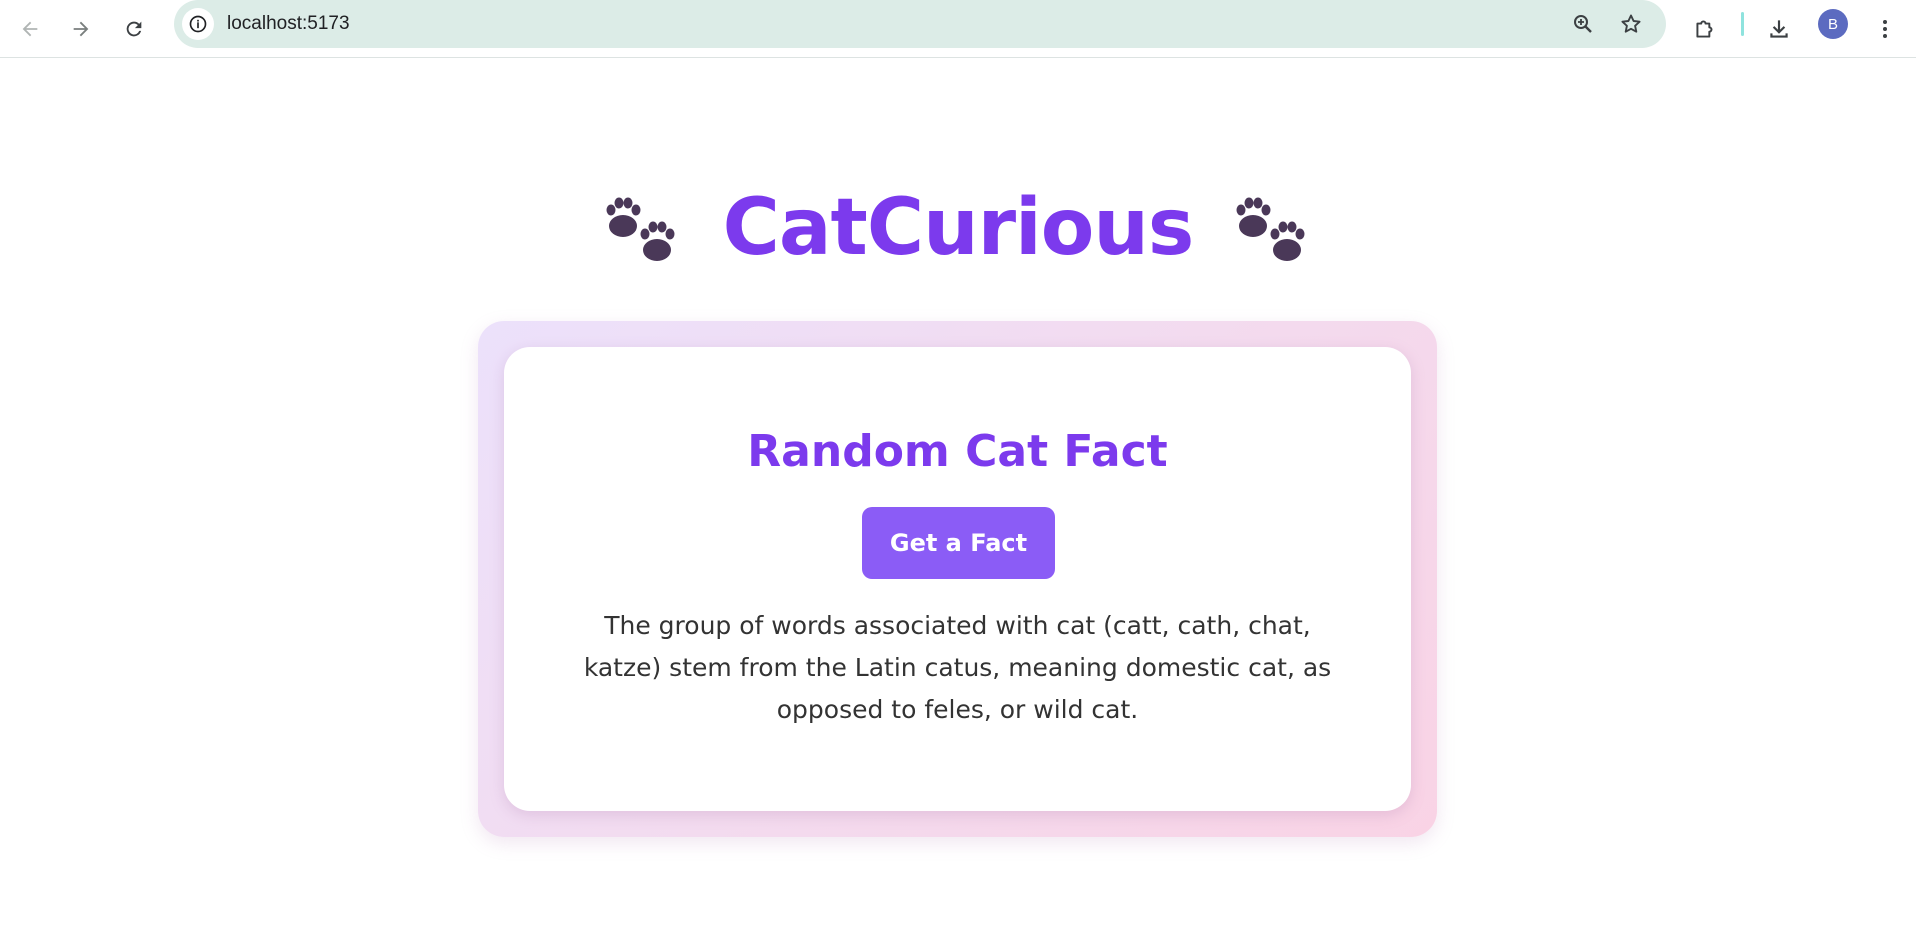 Image resolution: width=1916 pixels, height=948 pixels. I want to click on app-header: CatCurious, so click(958, 228).